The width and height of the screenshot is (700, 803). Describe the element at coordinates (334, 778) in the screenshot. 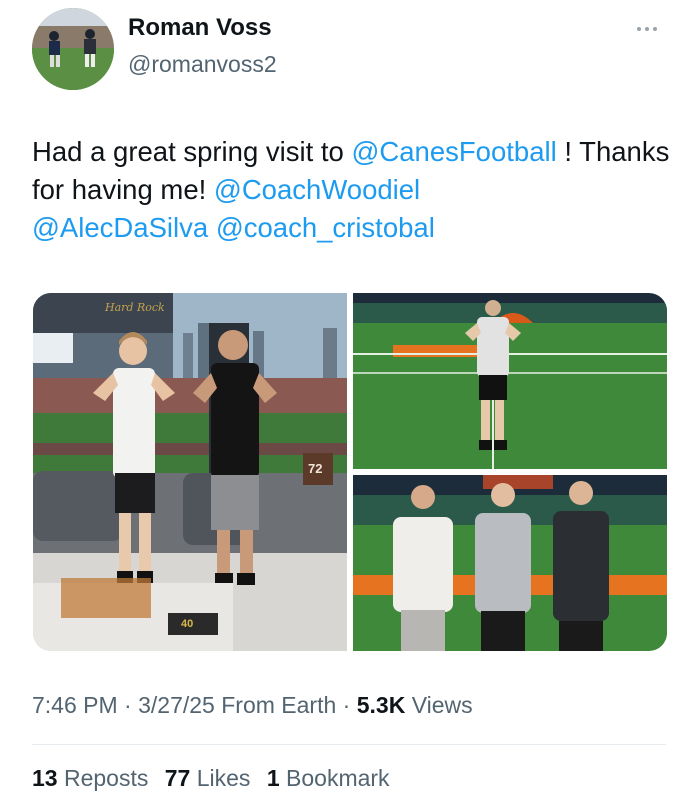

I see `bookmarks-label: Bookmark` at that location.